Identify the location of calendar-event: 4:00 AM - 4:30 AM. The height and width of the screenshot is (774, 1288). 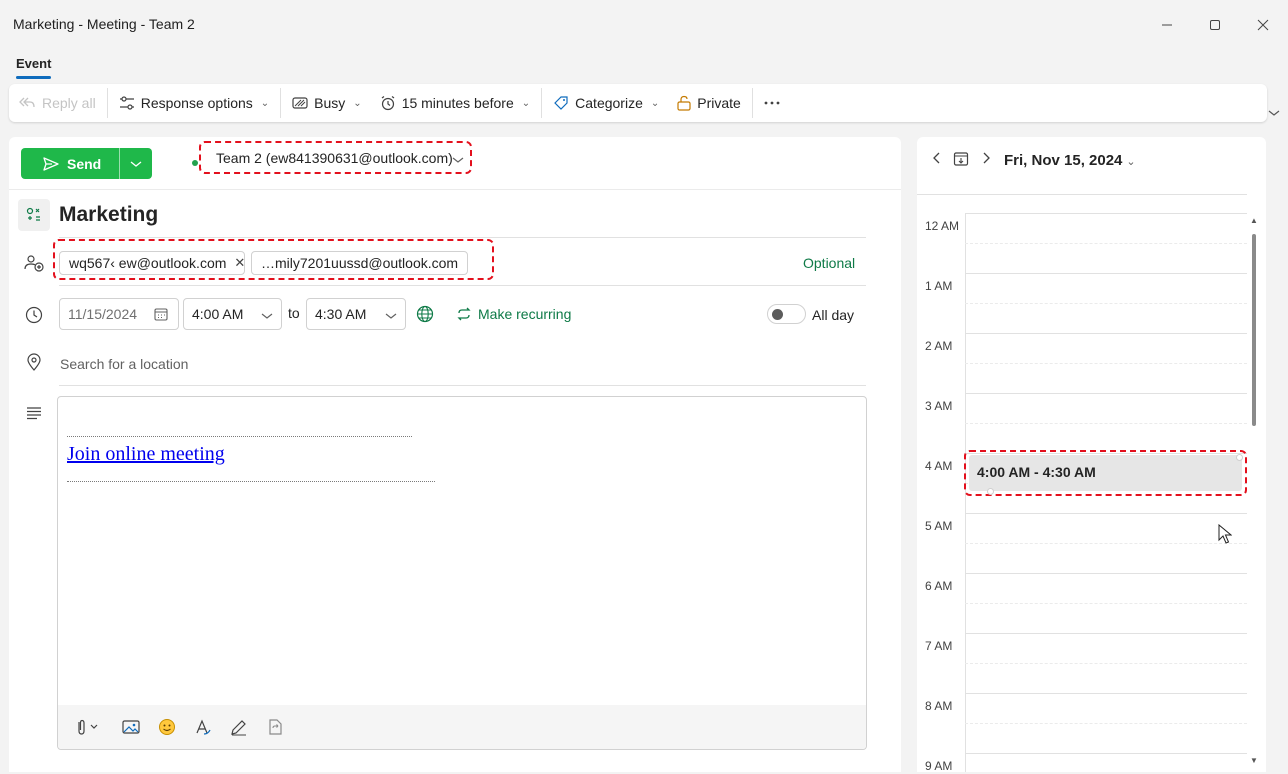
(1106, 474).